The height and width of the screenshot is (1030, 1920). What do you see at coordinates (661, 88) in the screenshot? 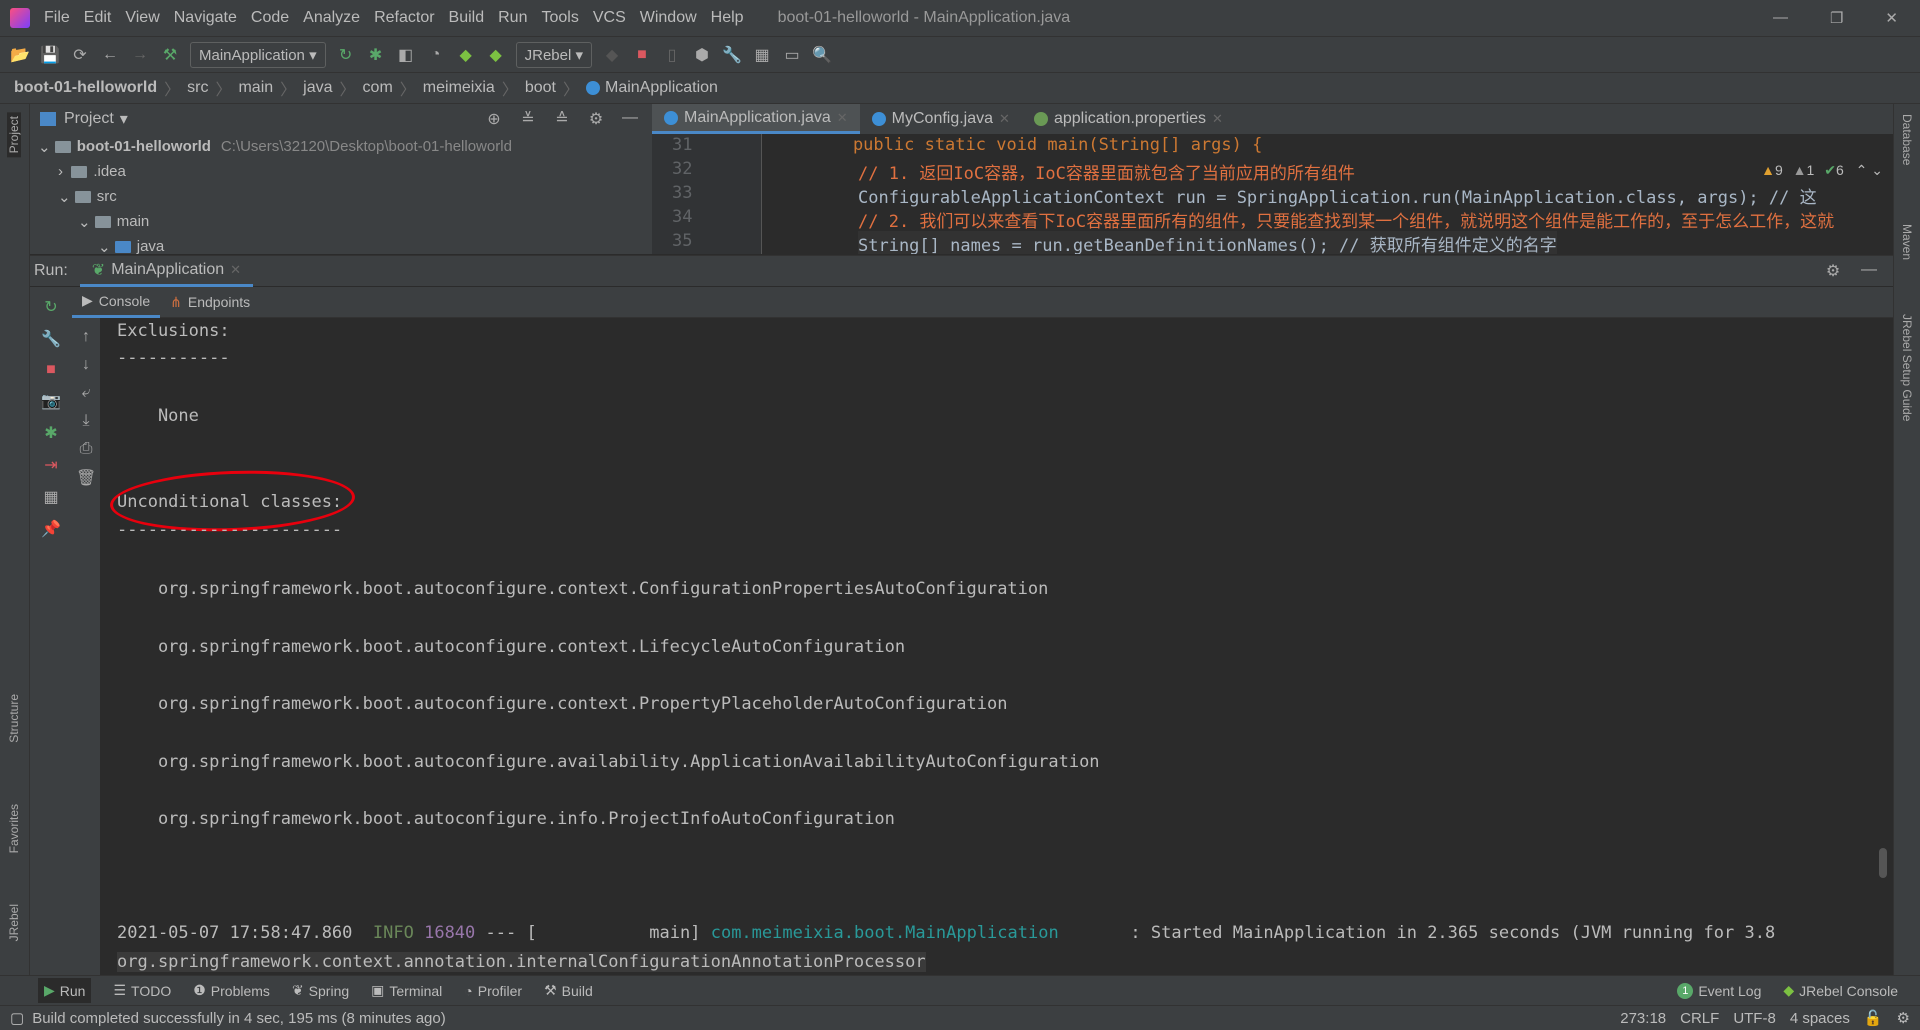
I see `breadcrumb-class: MainApplication` at bounding box center [661, 88].